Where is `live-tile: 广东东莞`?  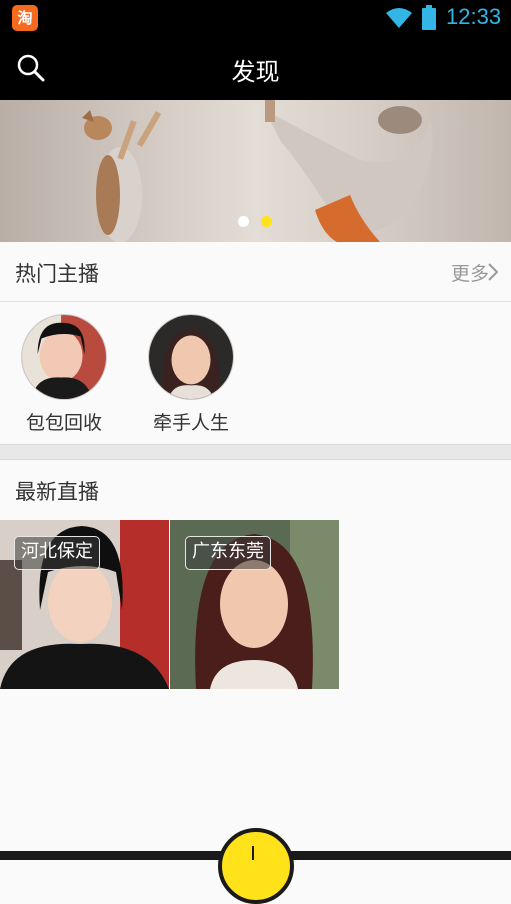
live-tile: 广东东莞 is located at coordinates (254, 604).